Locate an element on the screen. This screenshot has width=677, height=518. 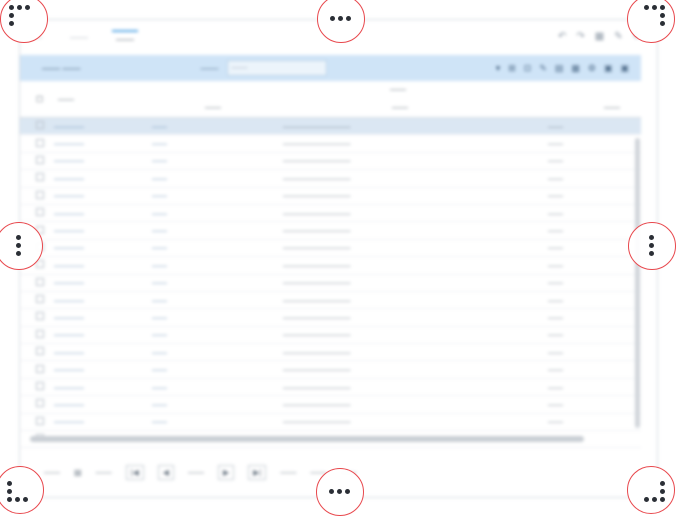
column-header-code: —— is located at coordinates (66, 99).